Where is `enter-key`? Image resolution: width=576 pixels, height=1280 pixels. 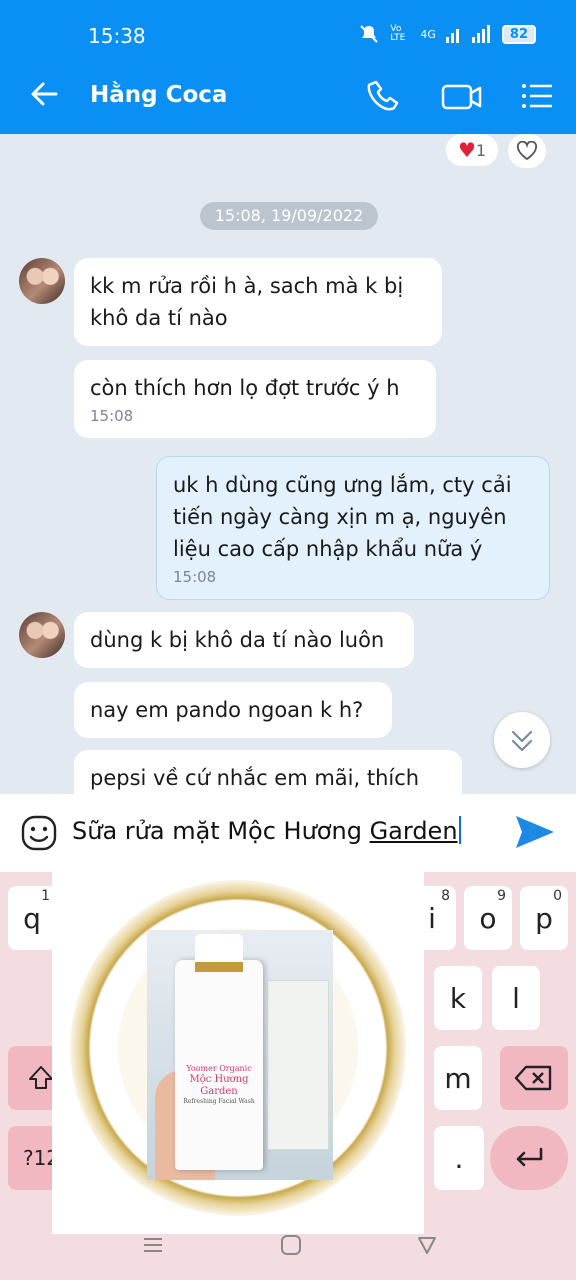
enter-key is located at coordinates (529, 1158).